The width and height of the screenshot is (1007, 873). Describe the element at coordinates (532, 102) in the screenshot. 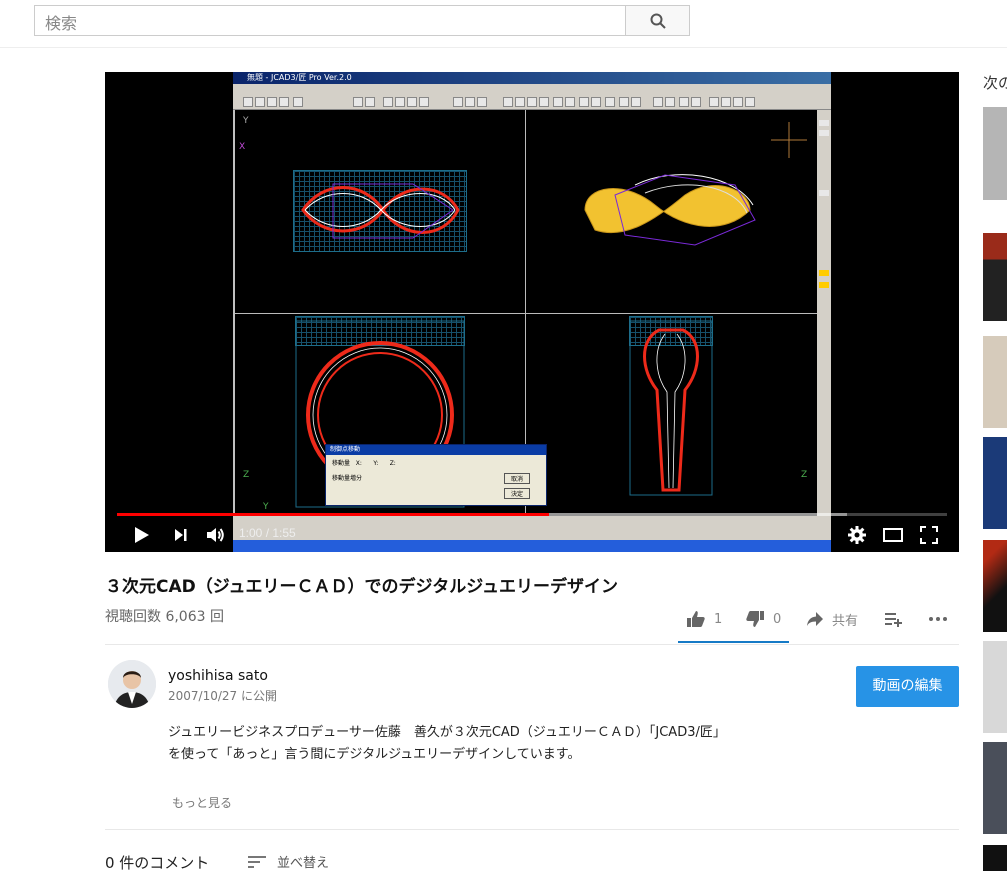

I see `cad-toolbar` at that location.